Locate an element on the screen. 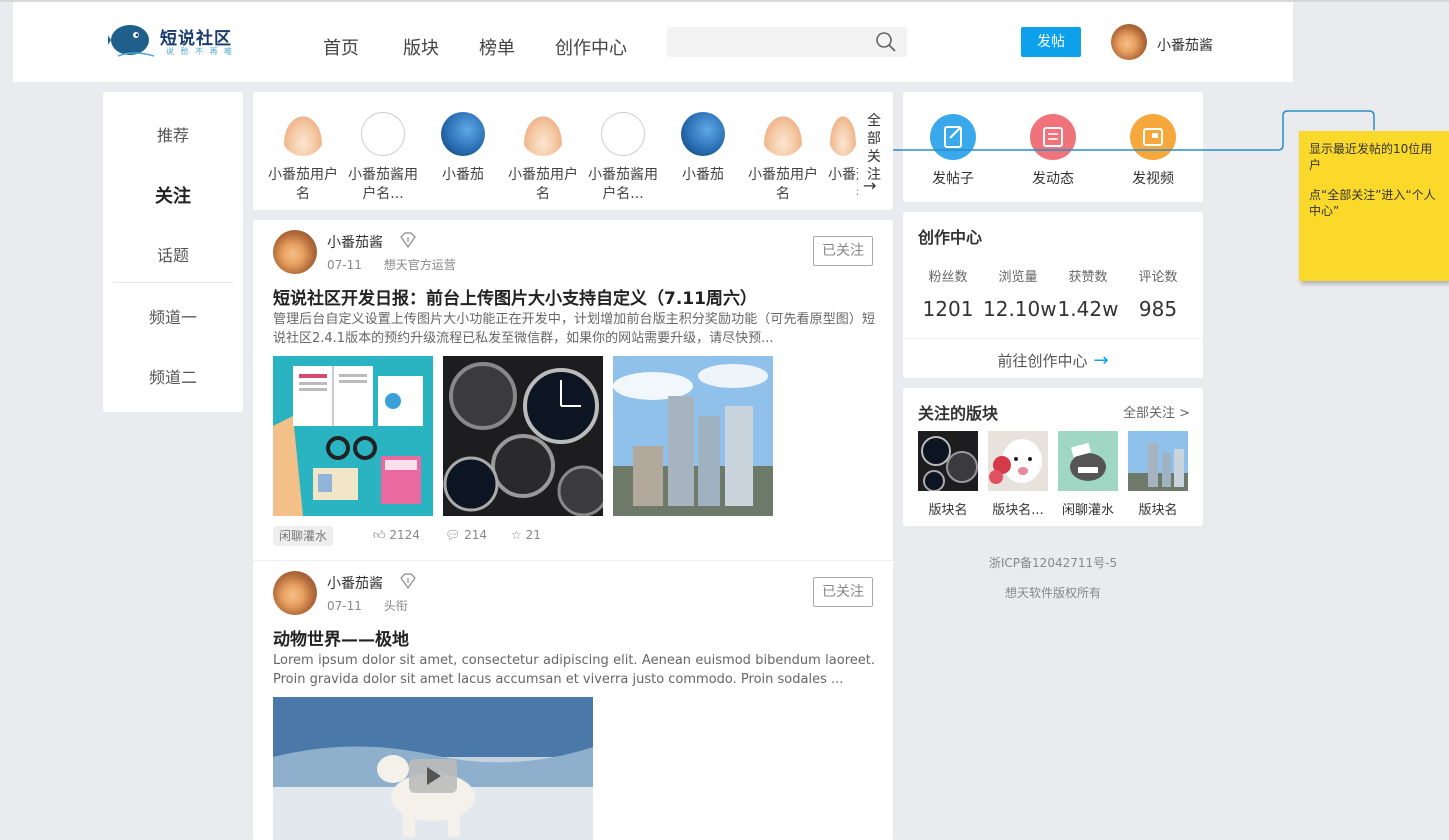  stat-value: 1201 is located at coordinates (948, 309).